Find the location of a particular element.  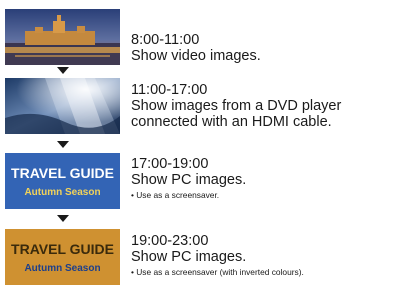

description-line-1: Show images from a DVD player is located at coordinates (236, 106).